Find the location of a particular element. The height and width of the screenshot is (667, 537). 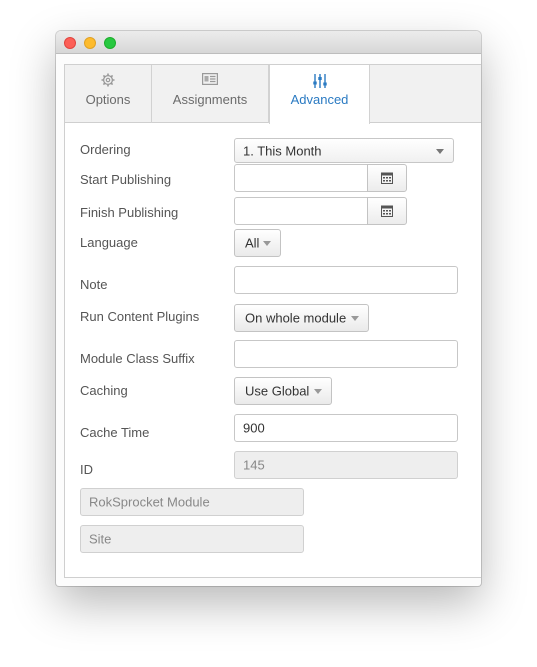

id-field: 145 is located at coordinates (346, 465).